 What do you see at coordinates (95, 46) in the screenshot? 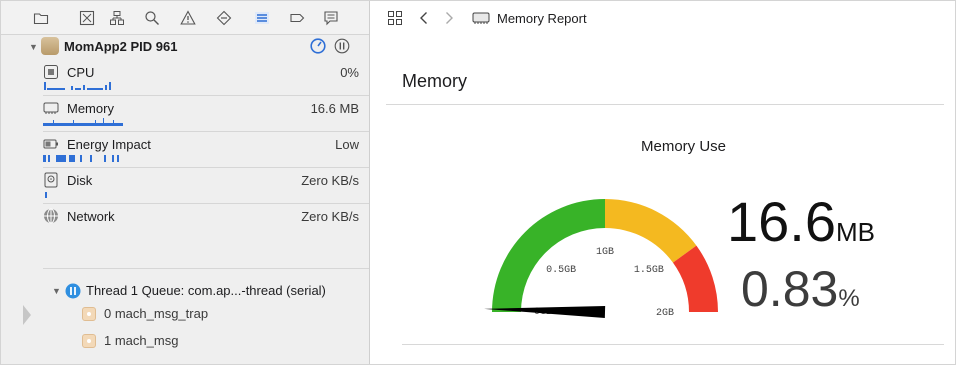
I see `process-name: MomApp2` at bounding box center [95, 46].